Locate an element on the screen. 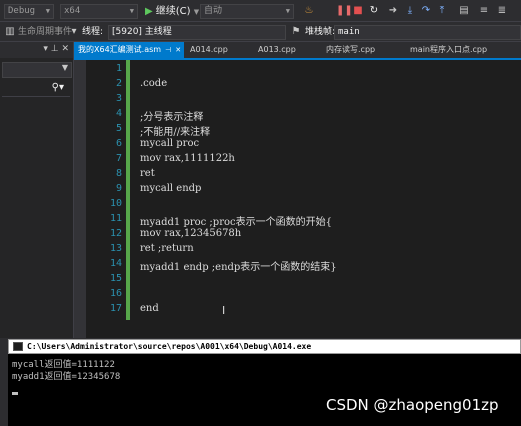  console-caret is located at coordinates (15, 393).